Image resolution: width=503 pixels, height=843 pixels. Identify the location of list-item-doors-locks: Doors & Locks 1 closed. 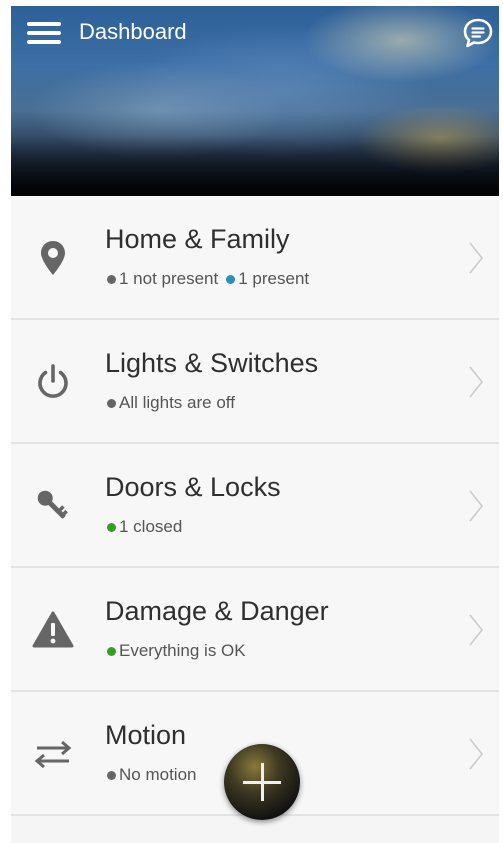
(255, 506).